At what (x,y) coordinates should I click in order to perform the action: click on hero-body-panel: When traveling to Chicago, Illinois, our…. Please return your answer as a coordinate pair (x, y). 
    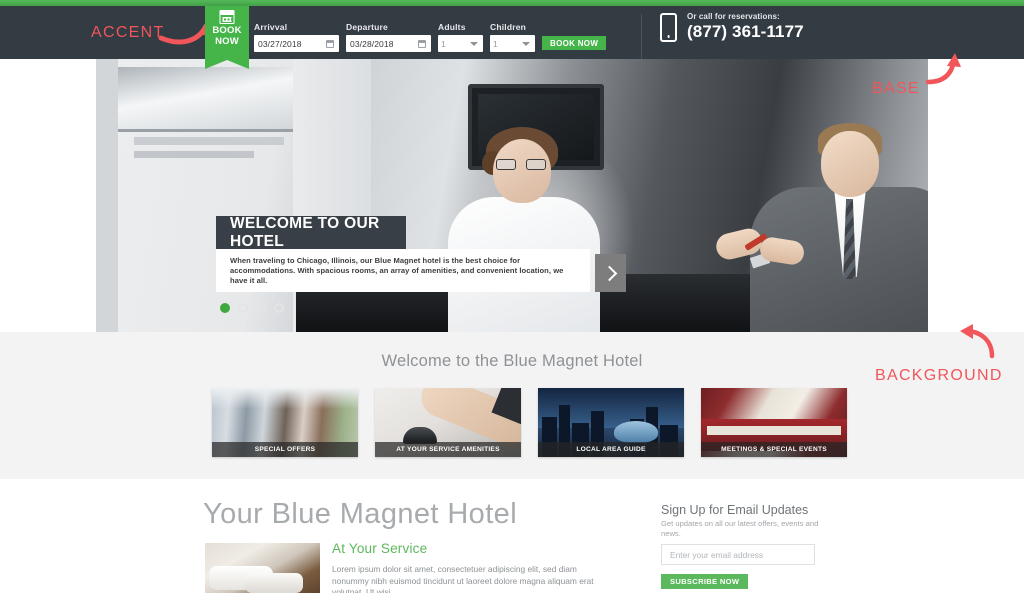
    Looking at the image, I should click on (403, 270).